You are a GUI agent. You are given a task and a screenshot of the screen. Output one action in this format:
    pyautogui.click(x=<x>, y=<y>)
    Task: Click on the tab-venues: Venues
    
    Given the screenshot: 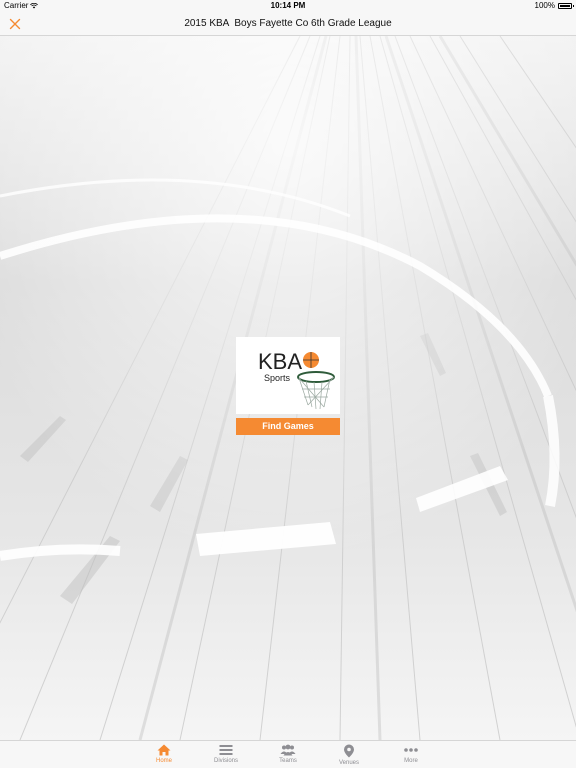 What is the action you would take?
    pyautogui.click(x=349, y=755)
    